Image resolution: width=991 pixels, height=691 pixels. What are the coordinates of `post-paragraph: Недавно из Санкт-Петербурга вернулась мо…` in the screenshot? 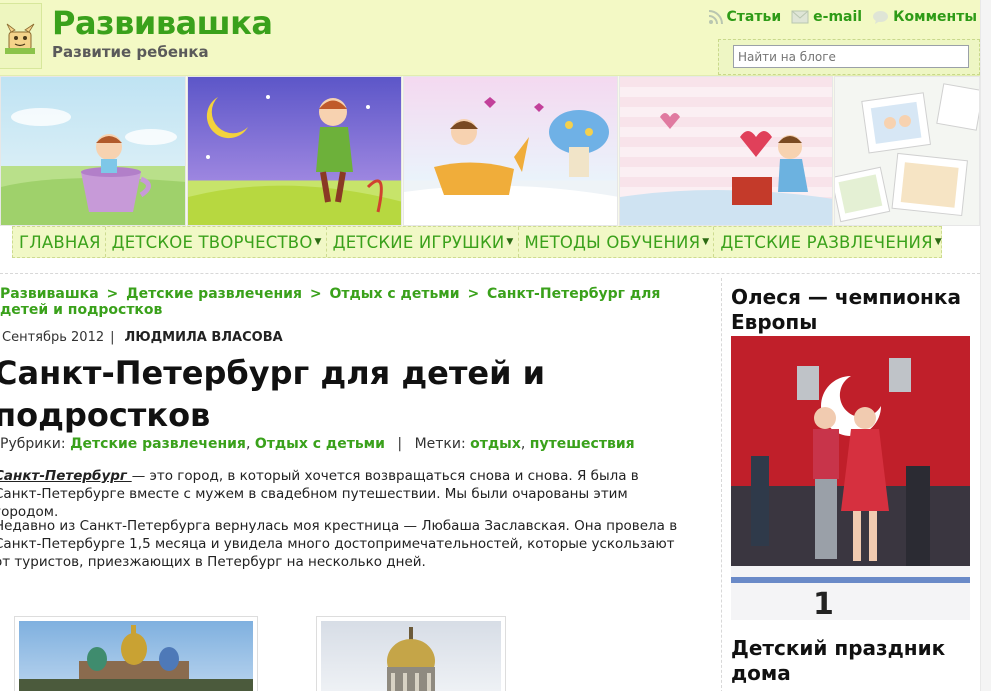 It's located at (339, 544).